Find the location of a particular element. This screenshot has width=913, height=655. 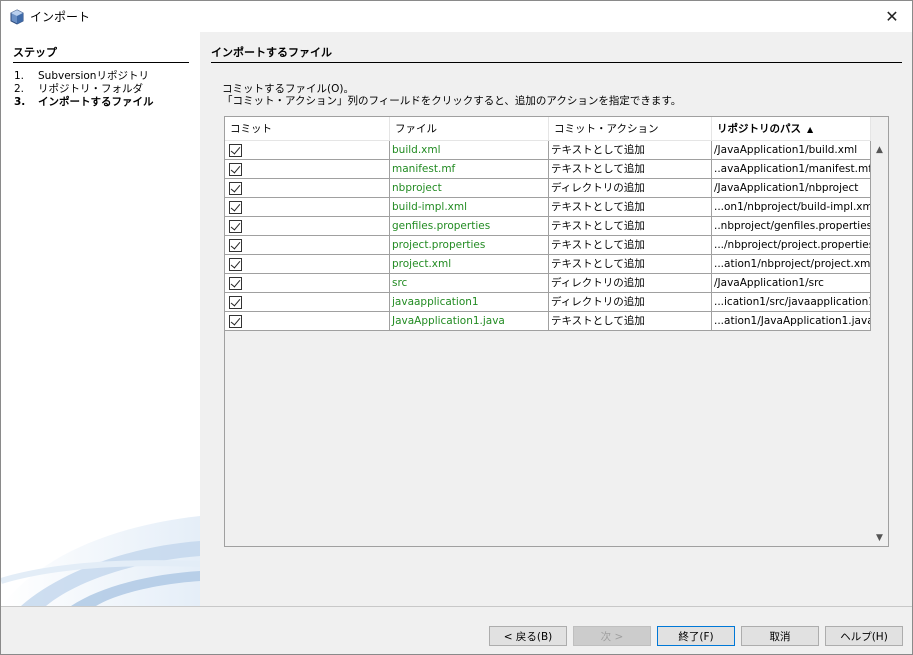

step-label: リポジトリ・フォルダ is located at coordinates (90, 89).